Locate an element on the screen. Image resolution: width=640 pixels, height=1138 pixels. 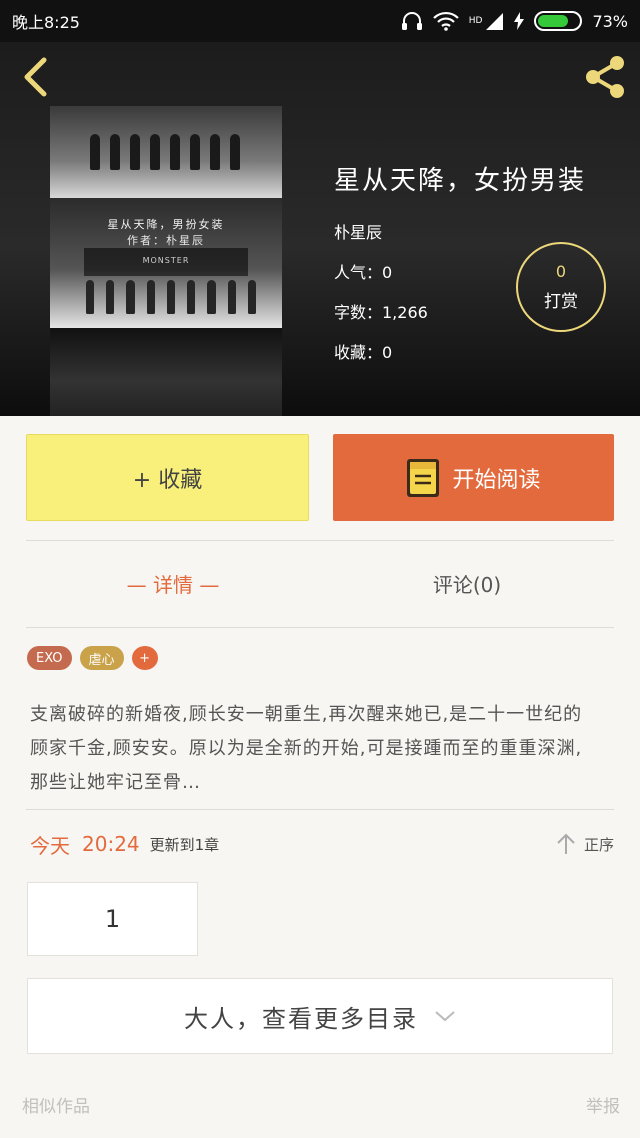
battery-percent: 73% is located at coordinates (610, 21).